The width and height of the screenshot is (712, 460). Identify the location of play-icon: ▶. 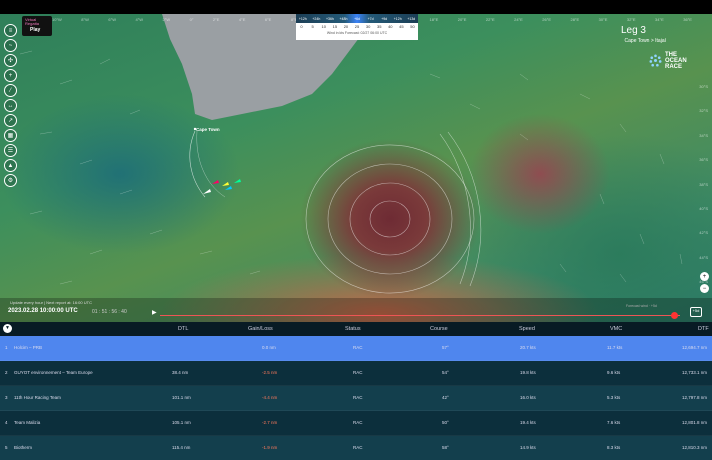
(154, 312).